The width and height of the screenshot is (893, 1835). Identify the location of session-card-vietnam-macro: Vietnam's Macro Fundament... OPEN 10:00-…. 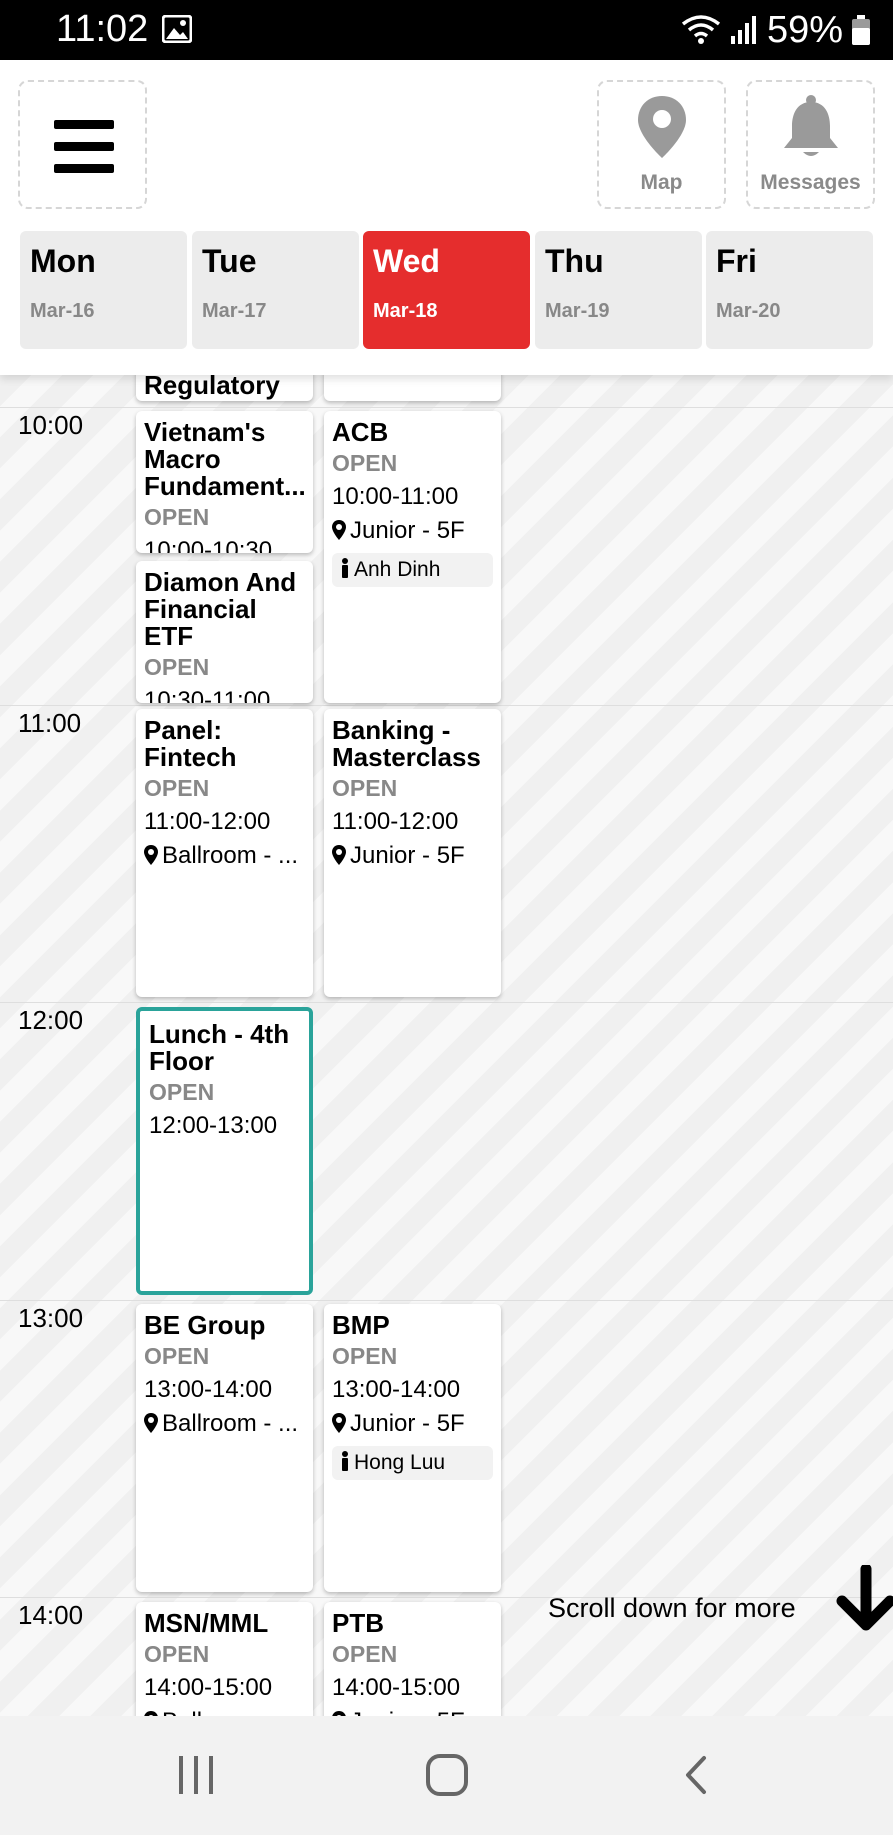
(224, 482).